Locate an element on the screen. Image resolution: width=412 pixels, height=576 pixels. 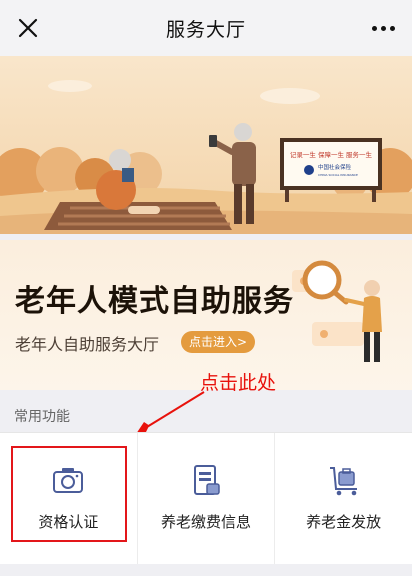
banner-slogan: 记录一生 保障一生 服务一生 is located at coordinates (331, 154).